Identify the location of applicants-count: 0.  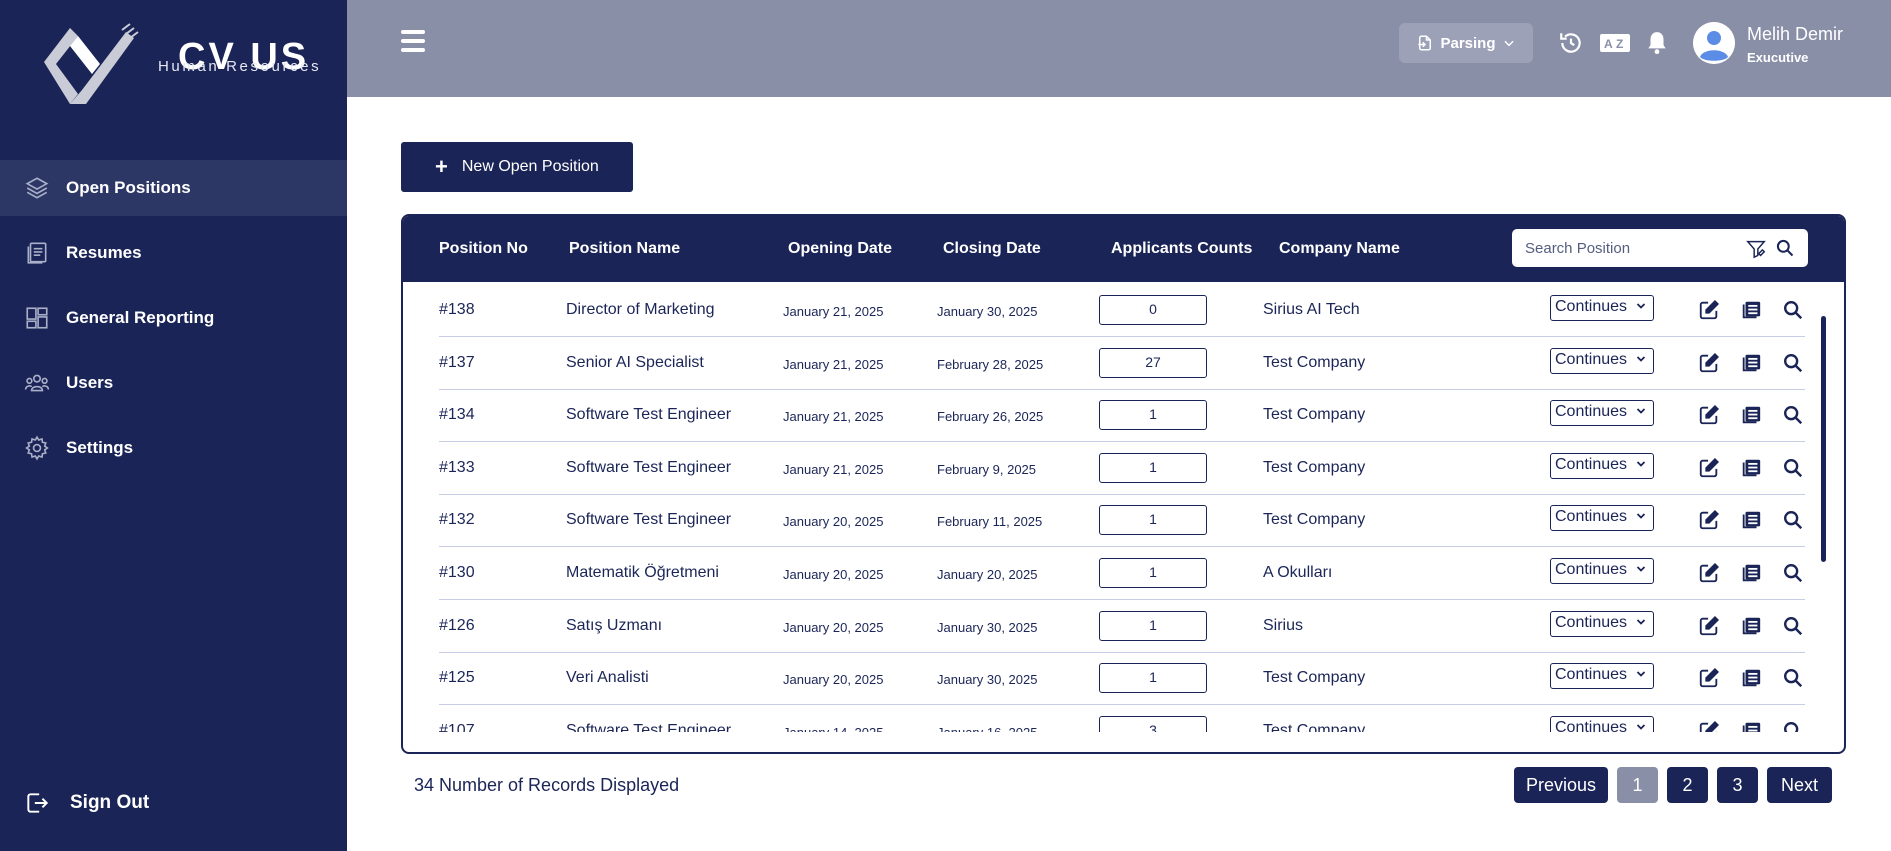
(1153, 310).